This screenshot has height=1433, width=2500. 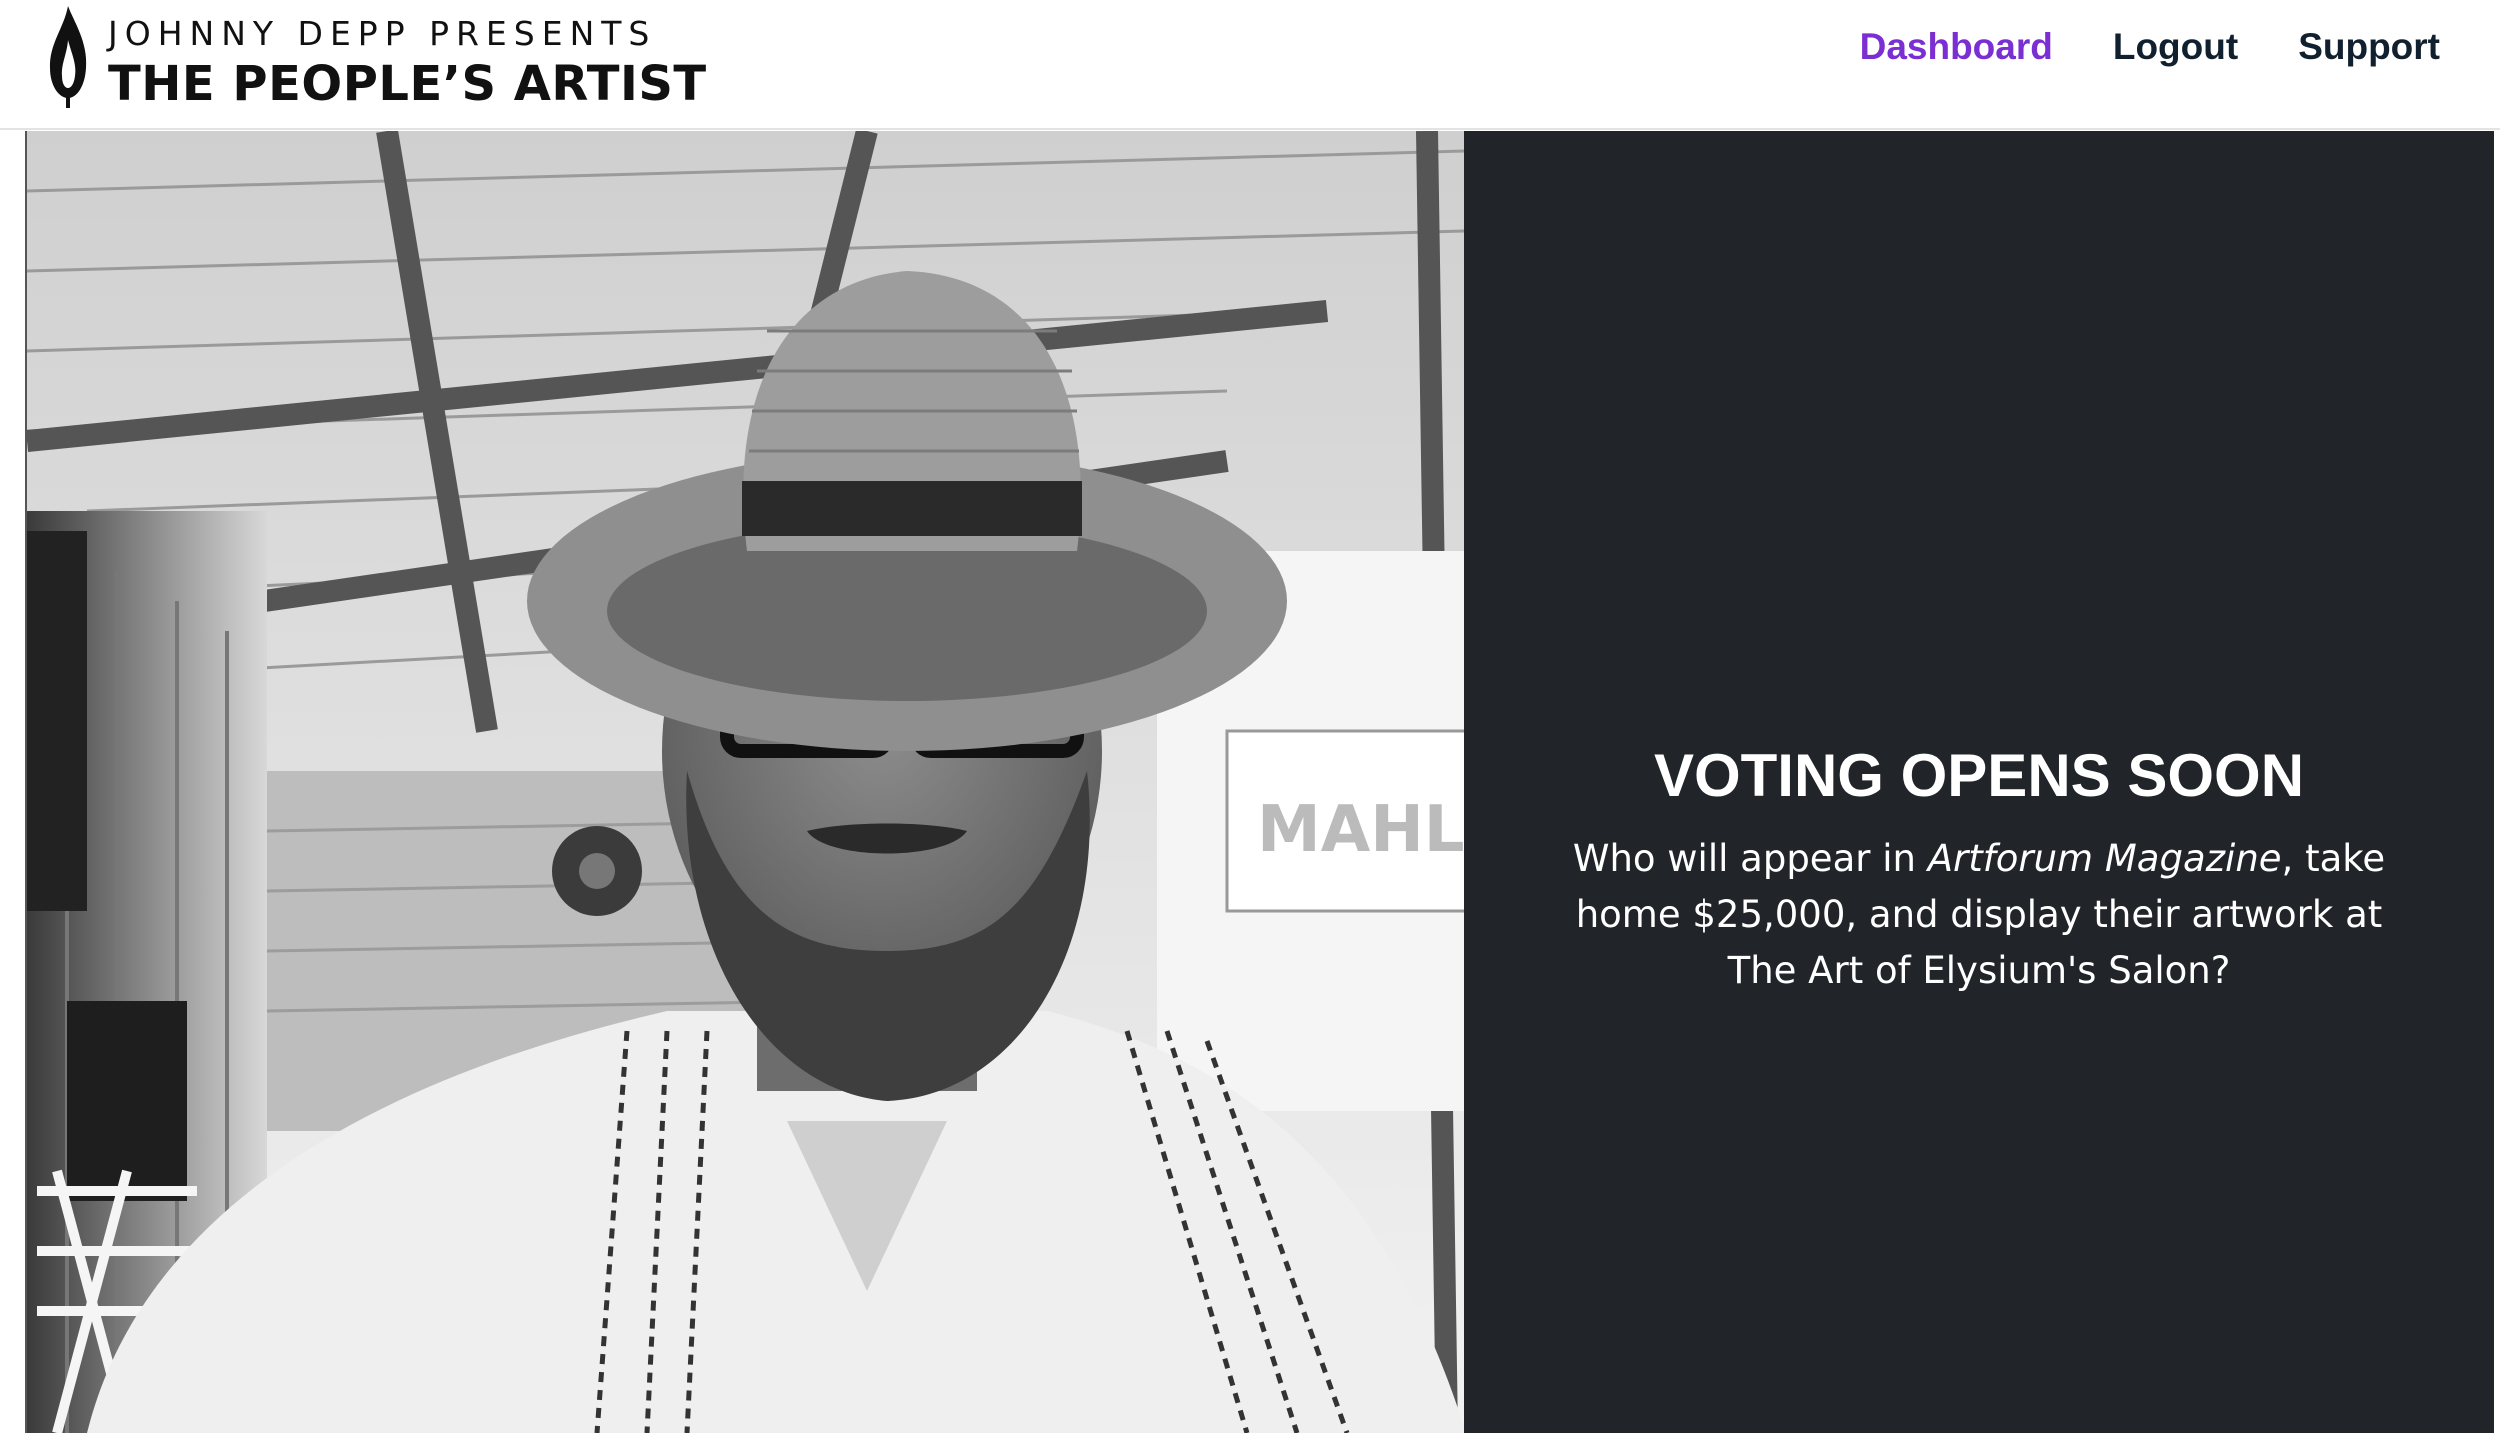 I want to click on logo-title: THE PEOPLE’S ARTIST, so click(x=407, y=84).